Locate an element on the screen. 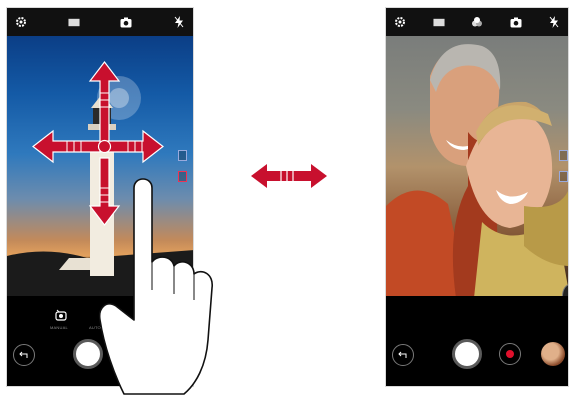  beauty-mode-icon is located at coordinates (563, 155).